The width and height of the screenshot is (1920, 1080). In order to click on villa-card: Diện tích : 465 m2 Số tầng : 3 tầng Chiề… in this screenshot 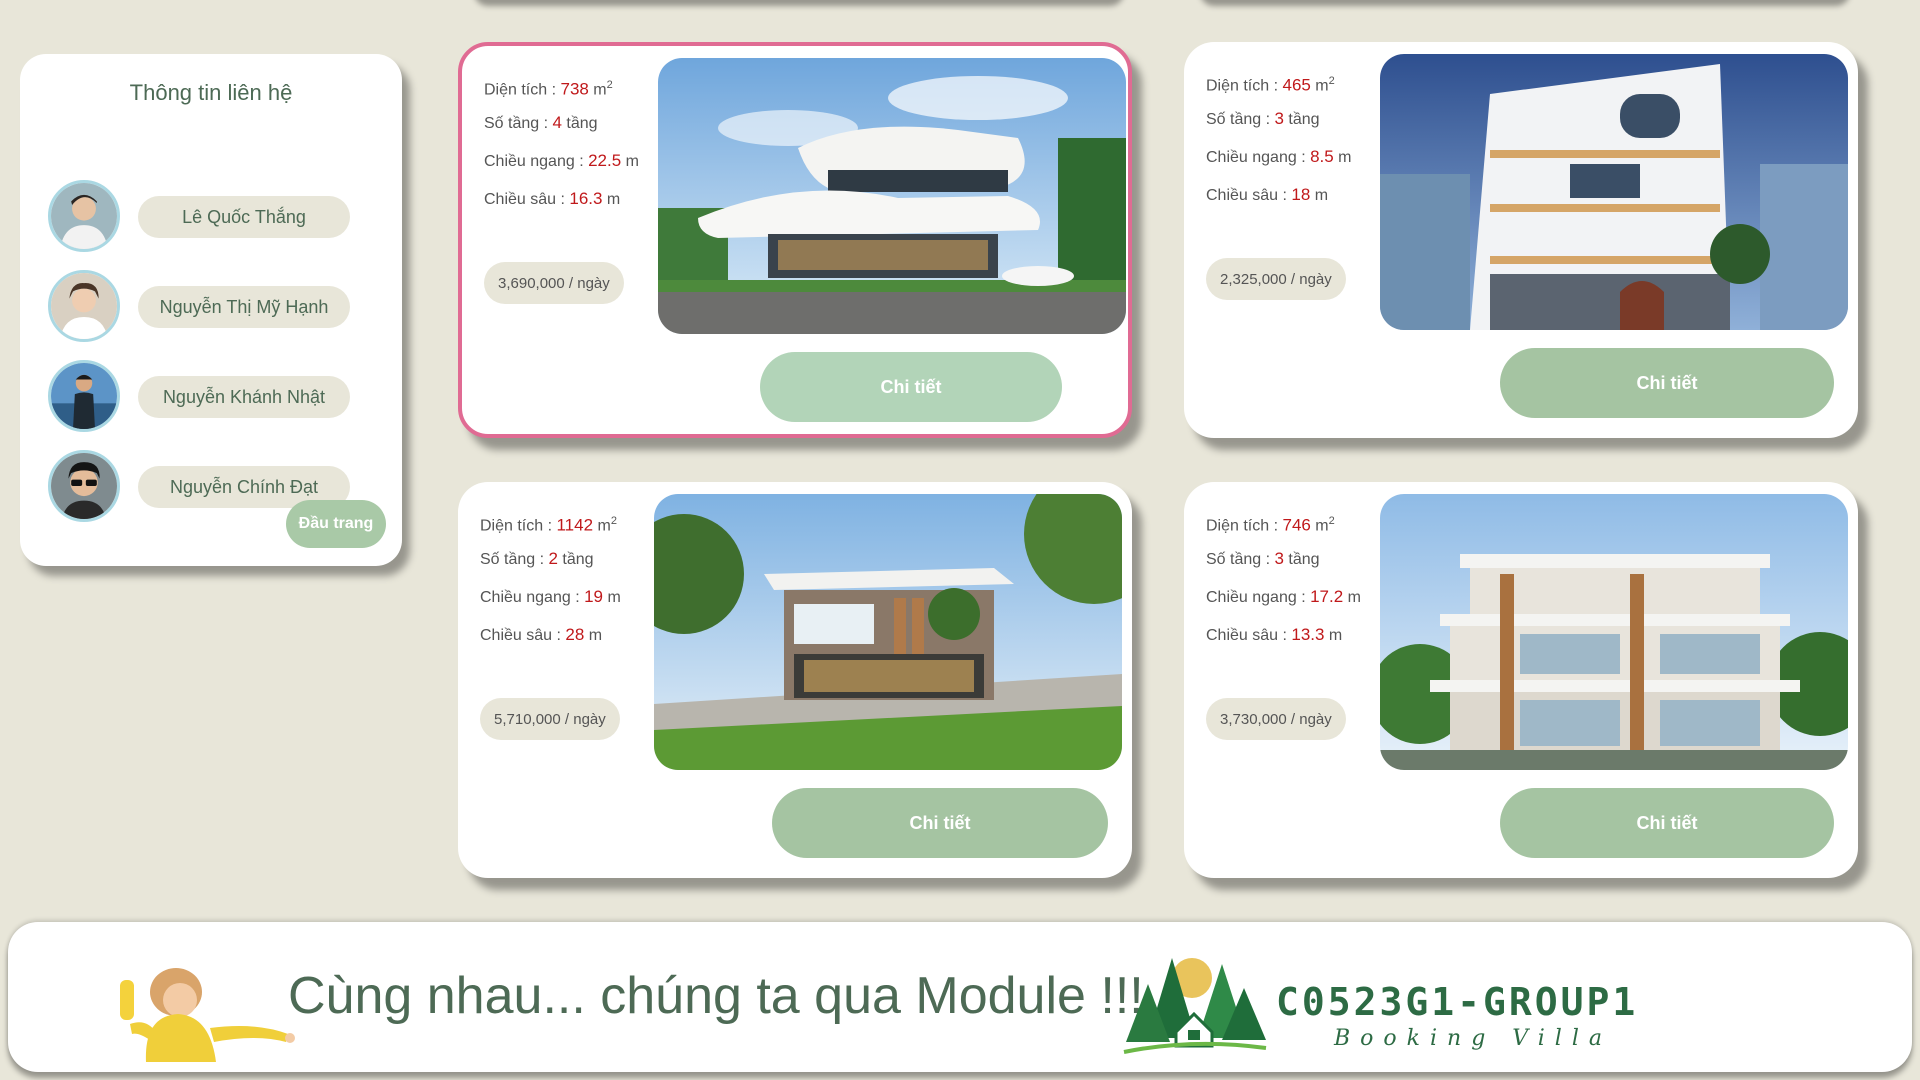, I will do `click(1521, 240)`.